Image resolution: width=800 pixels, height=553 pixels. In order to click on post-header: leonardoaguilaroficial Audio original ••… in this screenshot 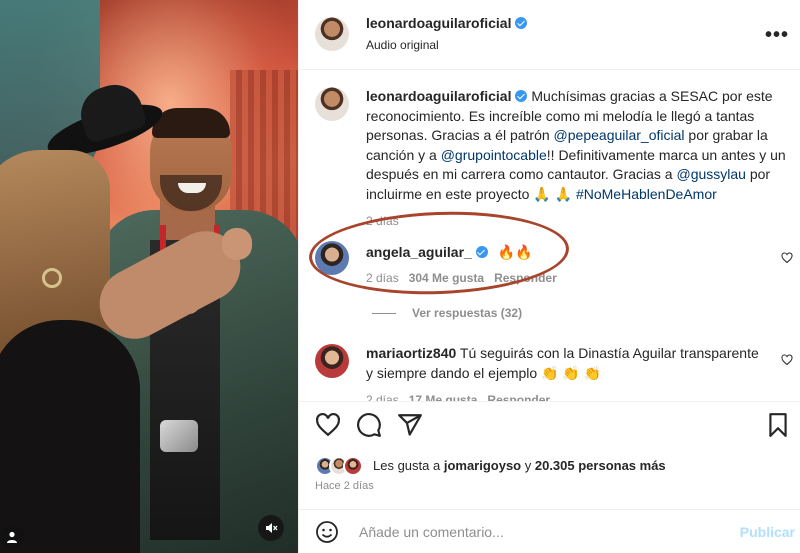, I will do `click(549, 35)`.